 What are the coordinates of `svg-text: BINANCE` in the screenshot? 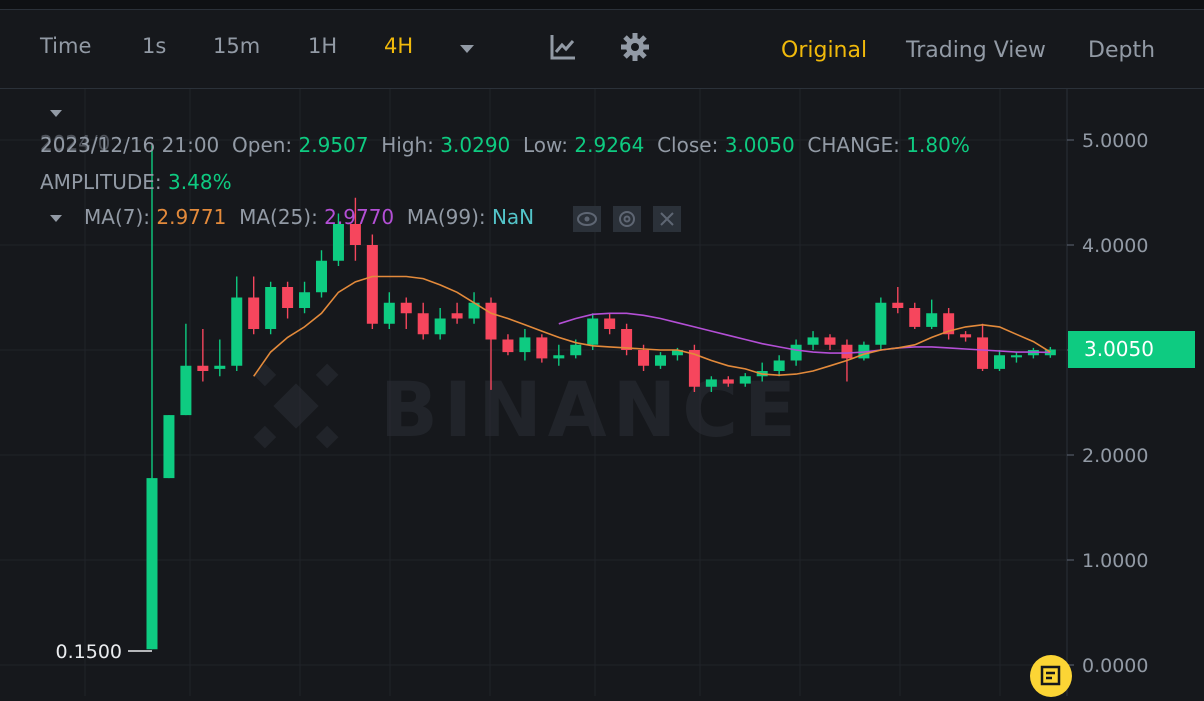 It's located at (591, 409).